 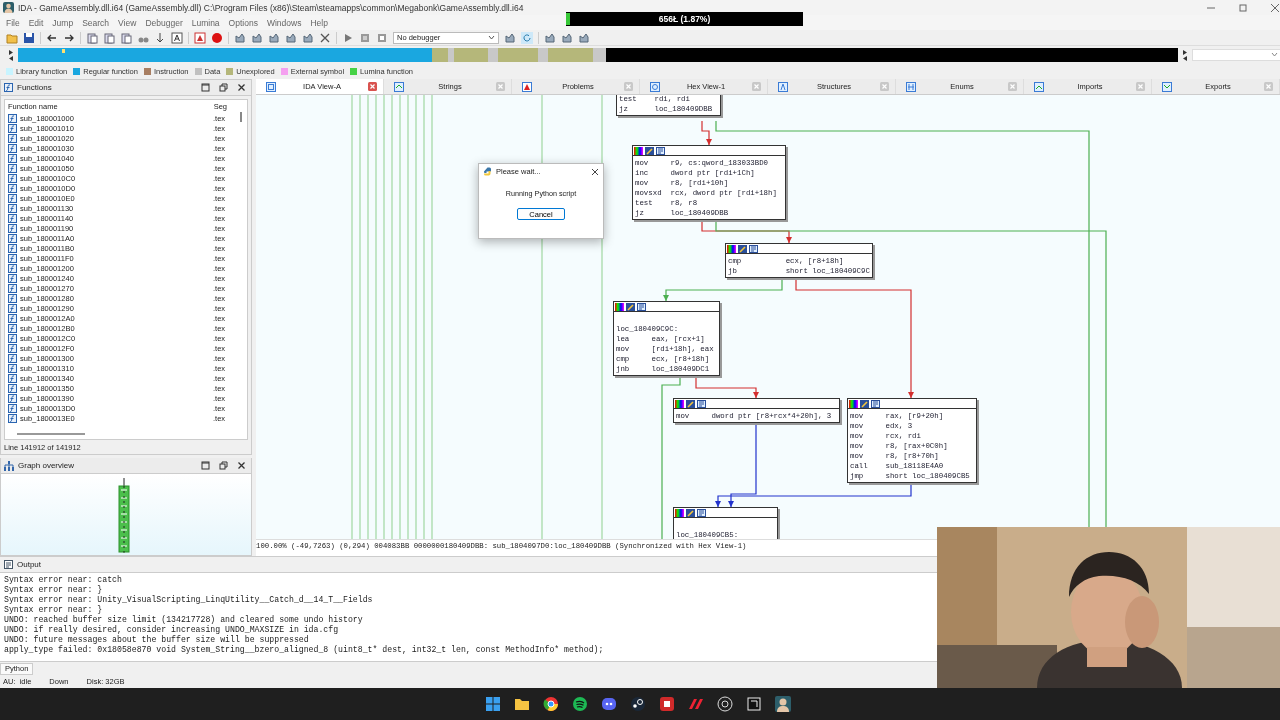 I want to click on view-icon, so click(x=271, y=86).